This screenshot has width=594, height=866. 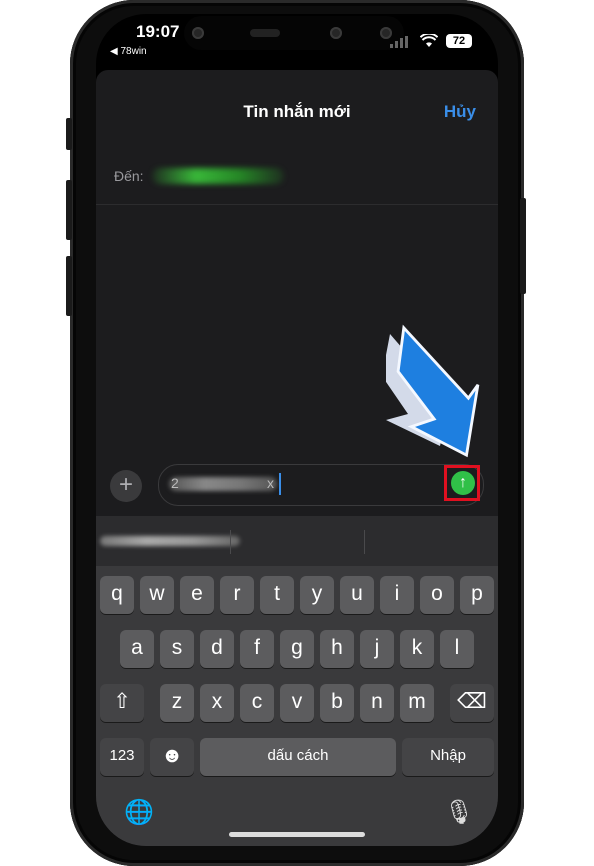 What do you see at coordinates (158, 31) in the screenshot?
I see `status-time: 19:07` at bounding box center [158, 31].